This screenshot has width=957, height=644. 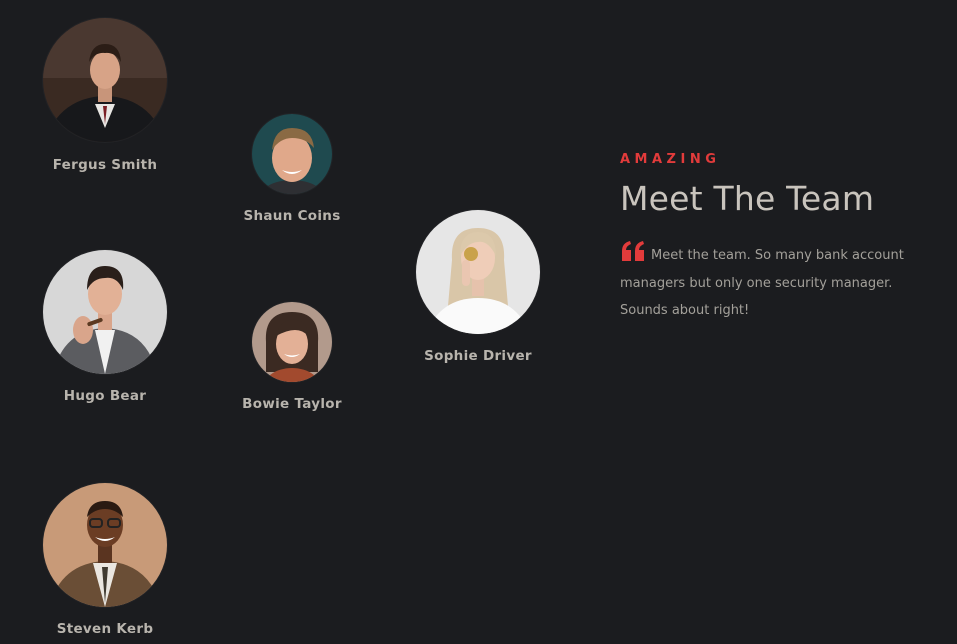 What do you see at coordinates (670, 159) in the screenshot?
I see `section-eyebrow: AMAZING` at bounding box center [670, 159].